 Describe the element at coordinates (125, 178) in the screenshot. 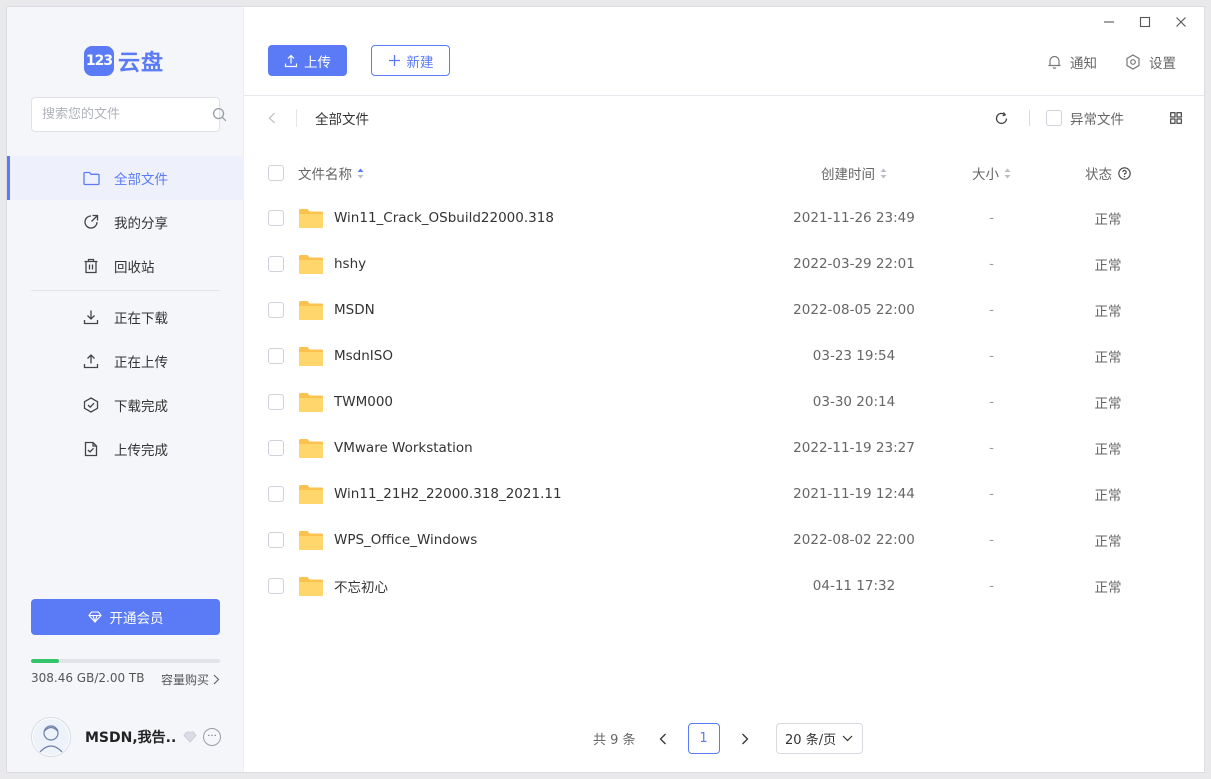

I see `sidebar-item-all-files: 全部文件` at that location.